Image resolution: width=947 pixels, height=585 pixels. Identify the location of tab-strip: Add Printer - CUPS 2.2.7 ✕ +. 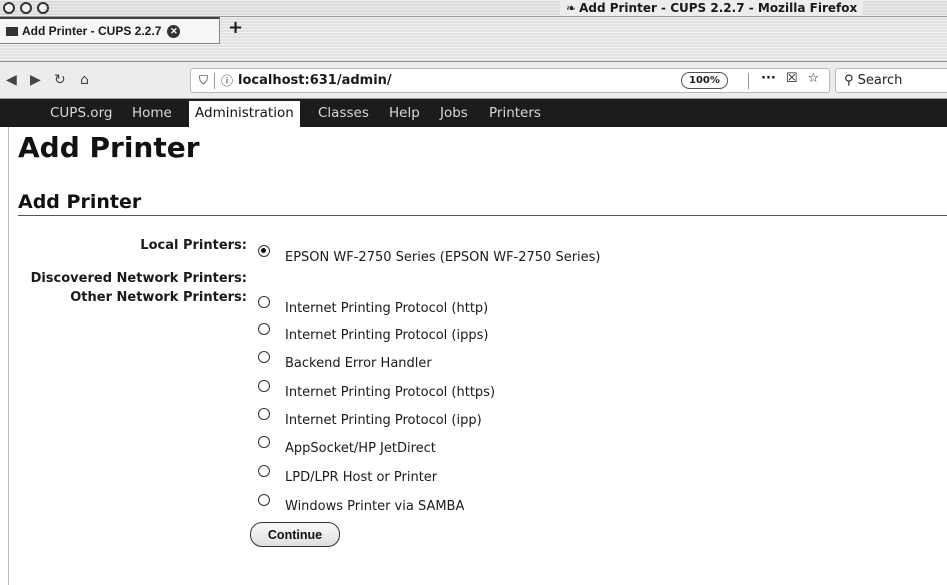
(473, 39).